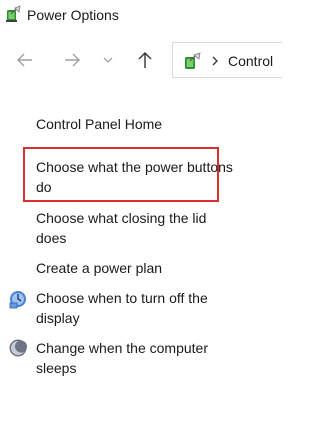 The width and height of the screenshot is (320, 446). I want to click on display-power-icon, so click(17, 300).